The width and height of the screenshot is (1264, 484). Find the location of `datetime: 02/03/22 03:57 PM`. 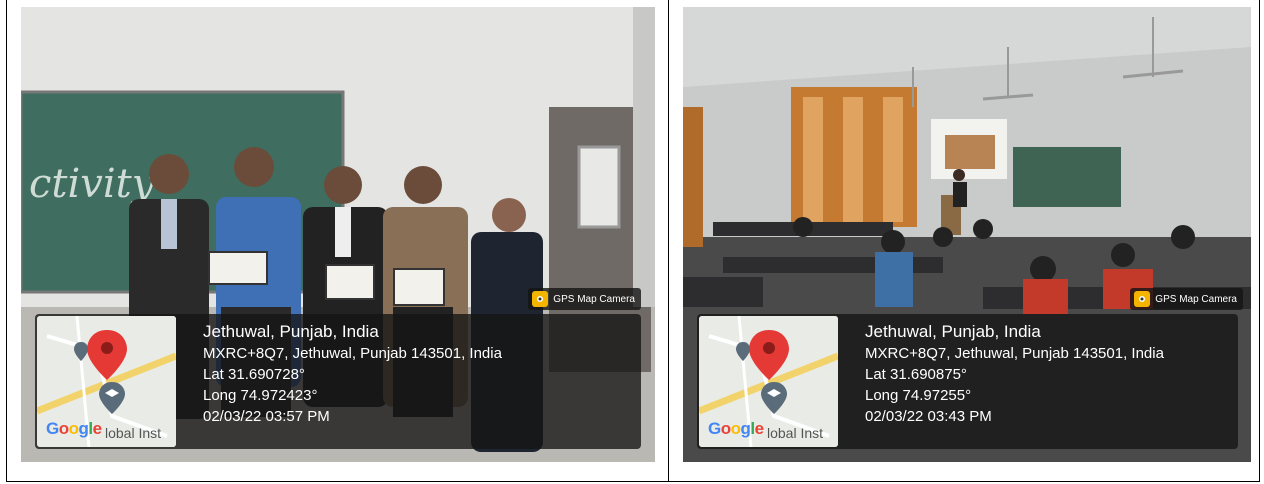

datetime: 02/03/22 03:57 PM is located at coordinates (266, 416).